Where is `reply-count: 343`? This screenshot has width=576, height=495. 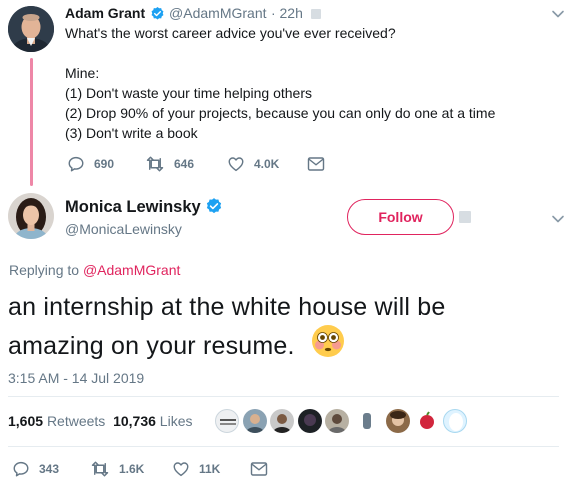 reply-count: 343 is located at coordinates (49, 469).